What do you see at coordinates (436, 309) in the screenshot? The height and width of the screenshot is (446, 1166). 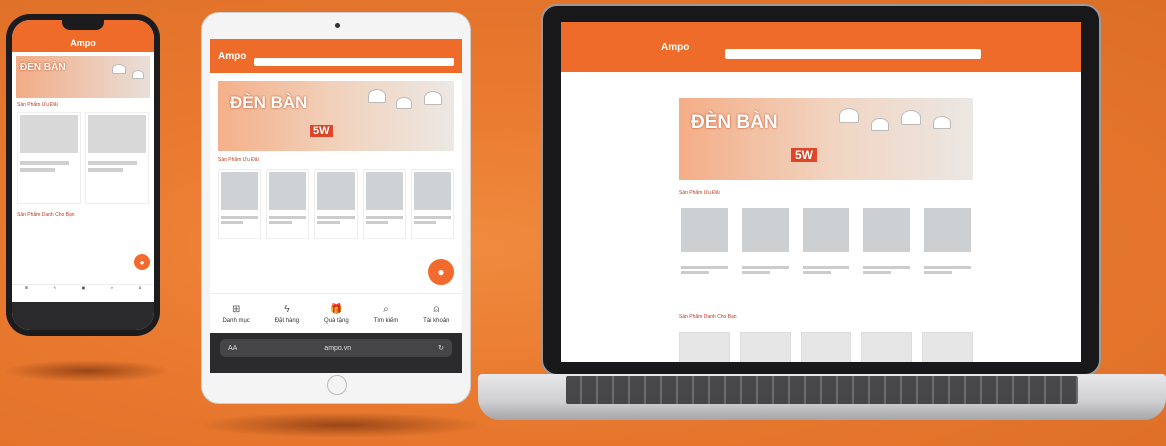 I see `user-icon: ⍝` at bounding box center [436, 309].